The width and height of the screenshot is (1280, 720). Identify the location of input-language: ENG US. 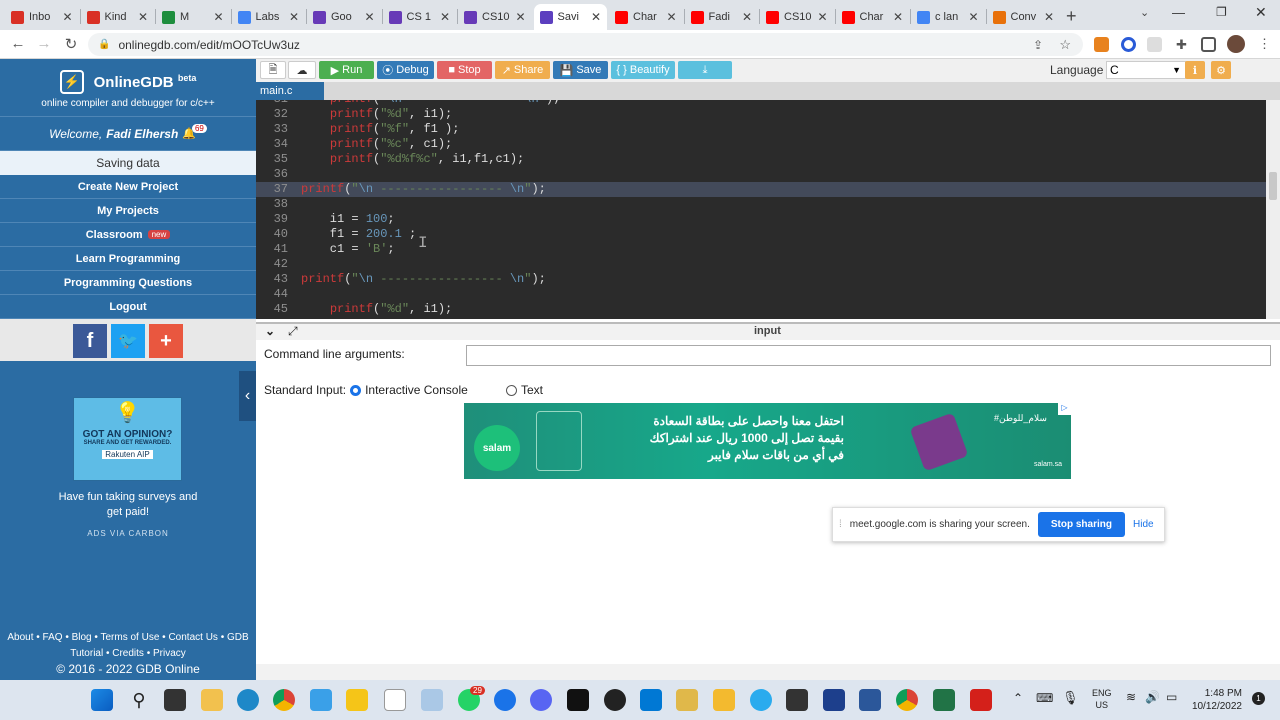
(1102, 699).